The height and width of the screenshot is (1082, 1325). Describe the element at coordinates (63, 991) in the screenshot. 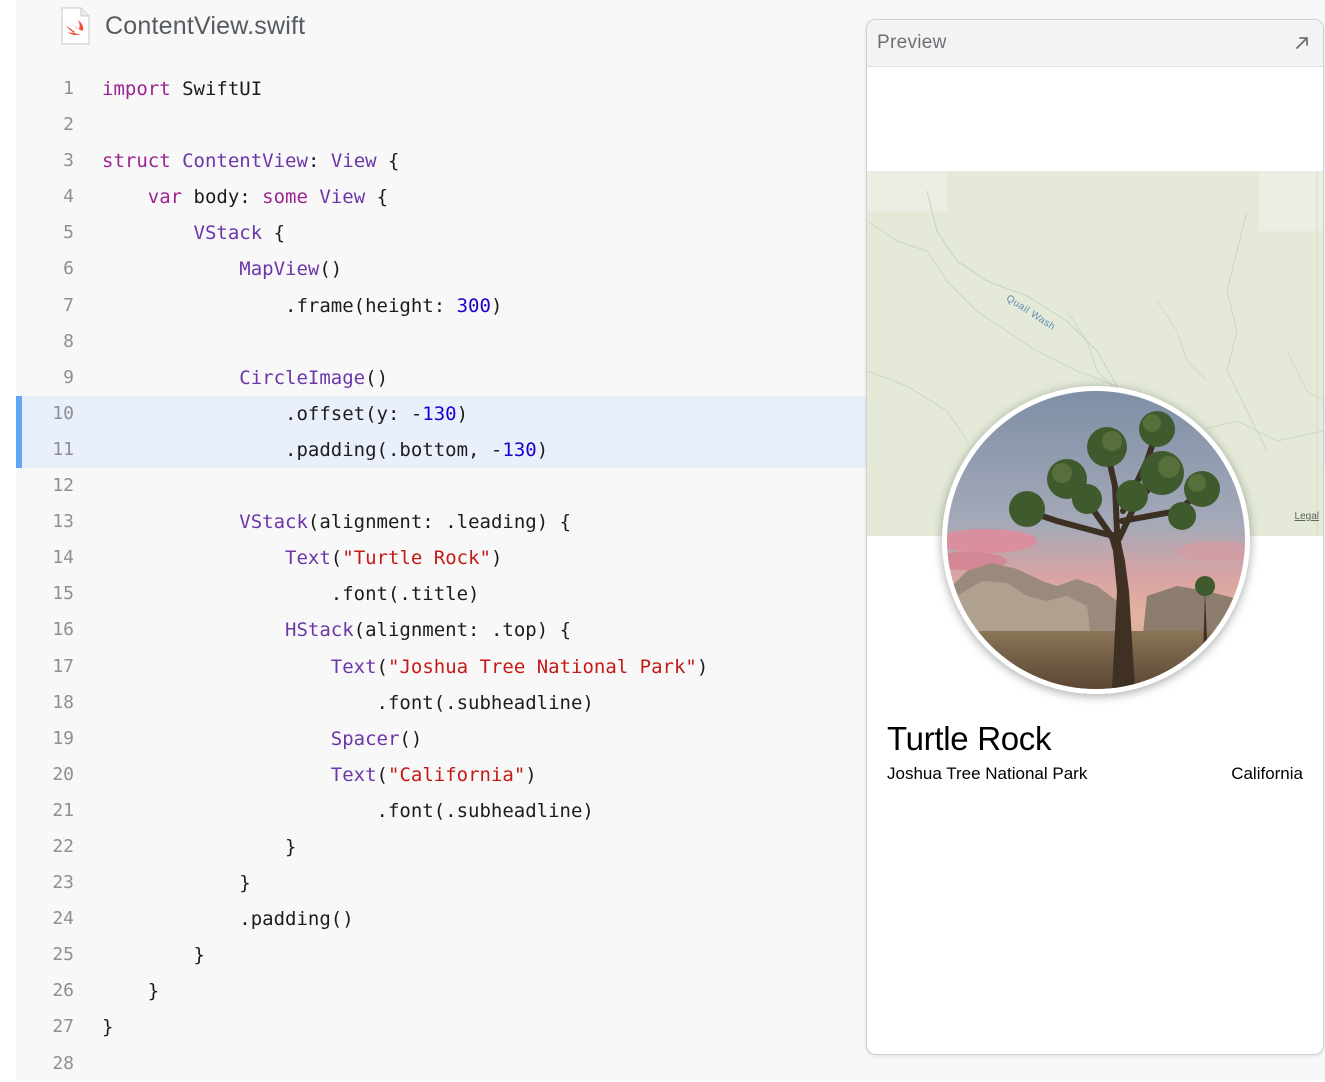

I see `line-number: 26` at that location.